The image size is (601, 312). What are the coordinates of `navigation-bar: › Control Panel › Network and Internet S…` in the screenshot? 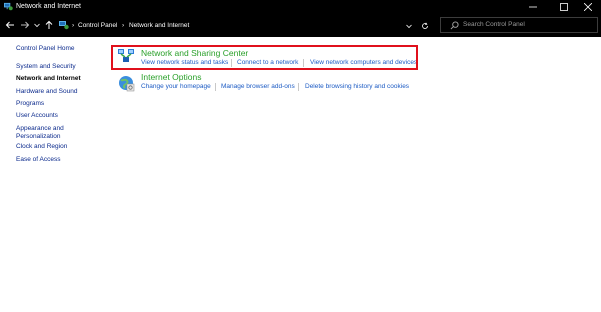 It's located at (300, 25).